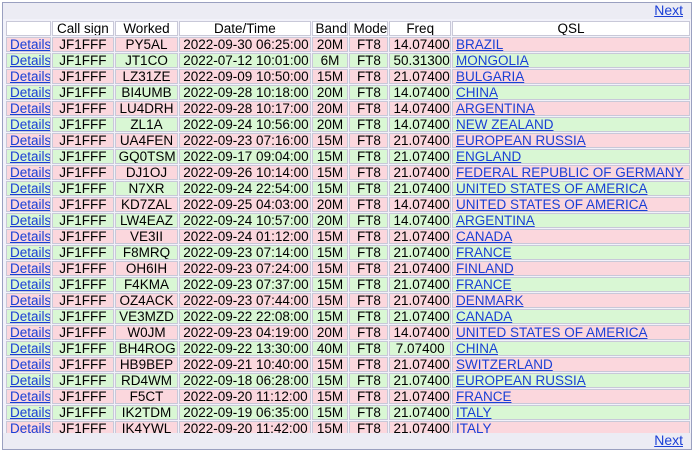 This screenshot has height=453, width=696. I want to click on qsl-country-link: FEDERAL REPUBLIC OF GERMANY, so click(570, 172).